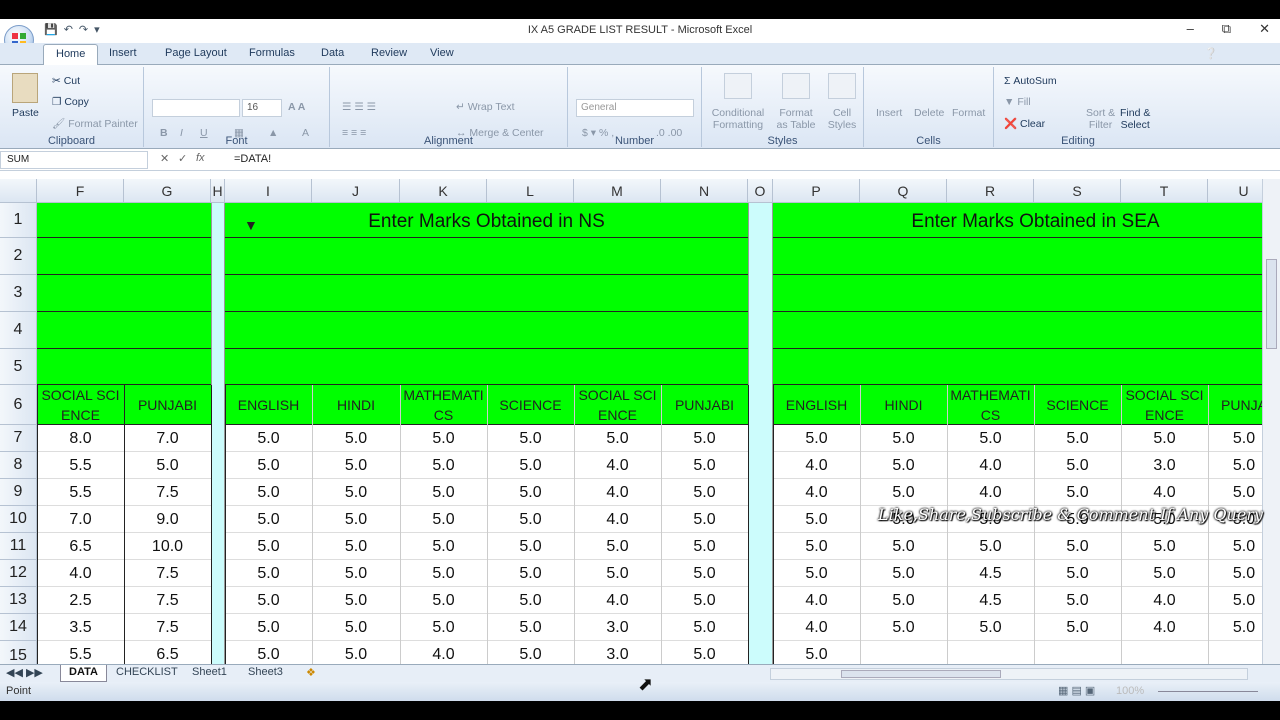 The width and height of the screenshot is (1280, 720). Describe the element at coordinates (25, 113) in the screenshot. I see `paste-button: Paste` at that location.